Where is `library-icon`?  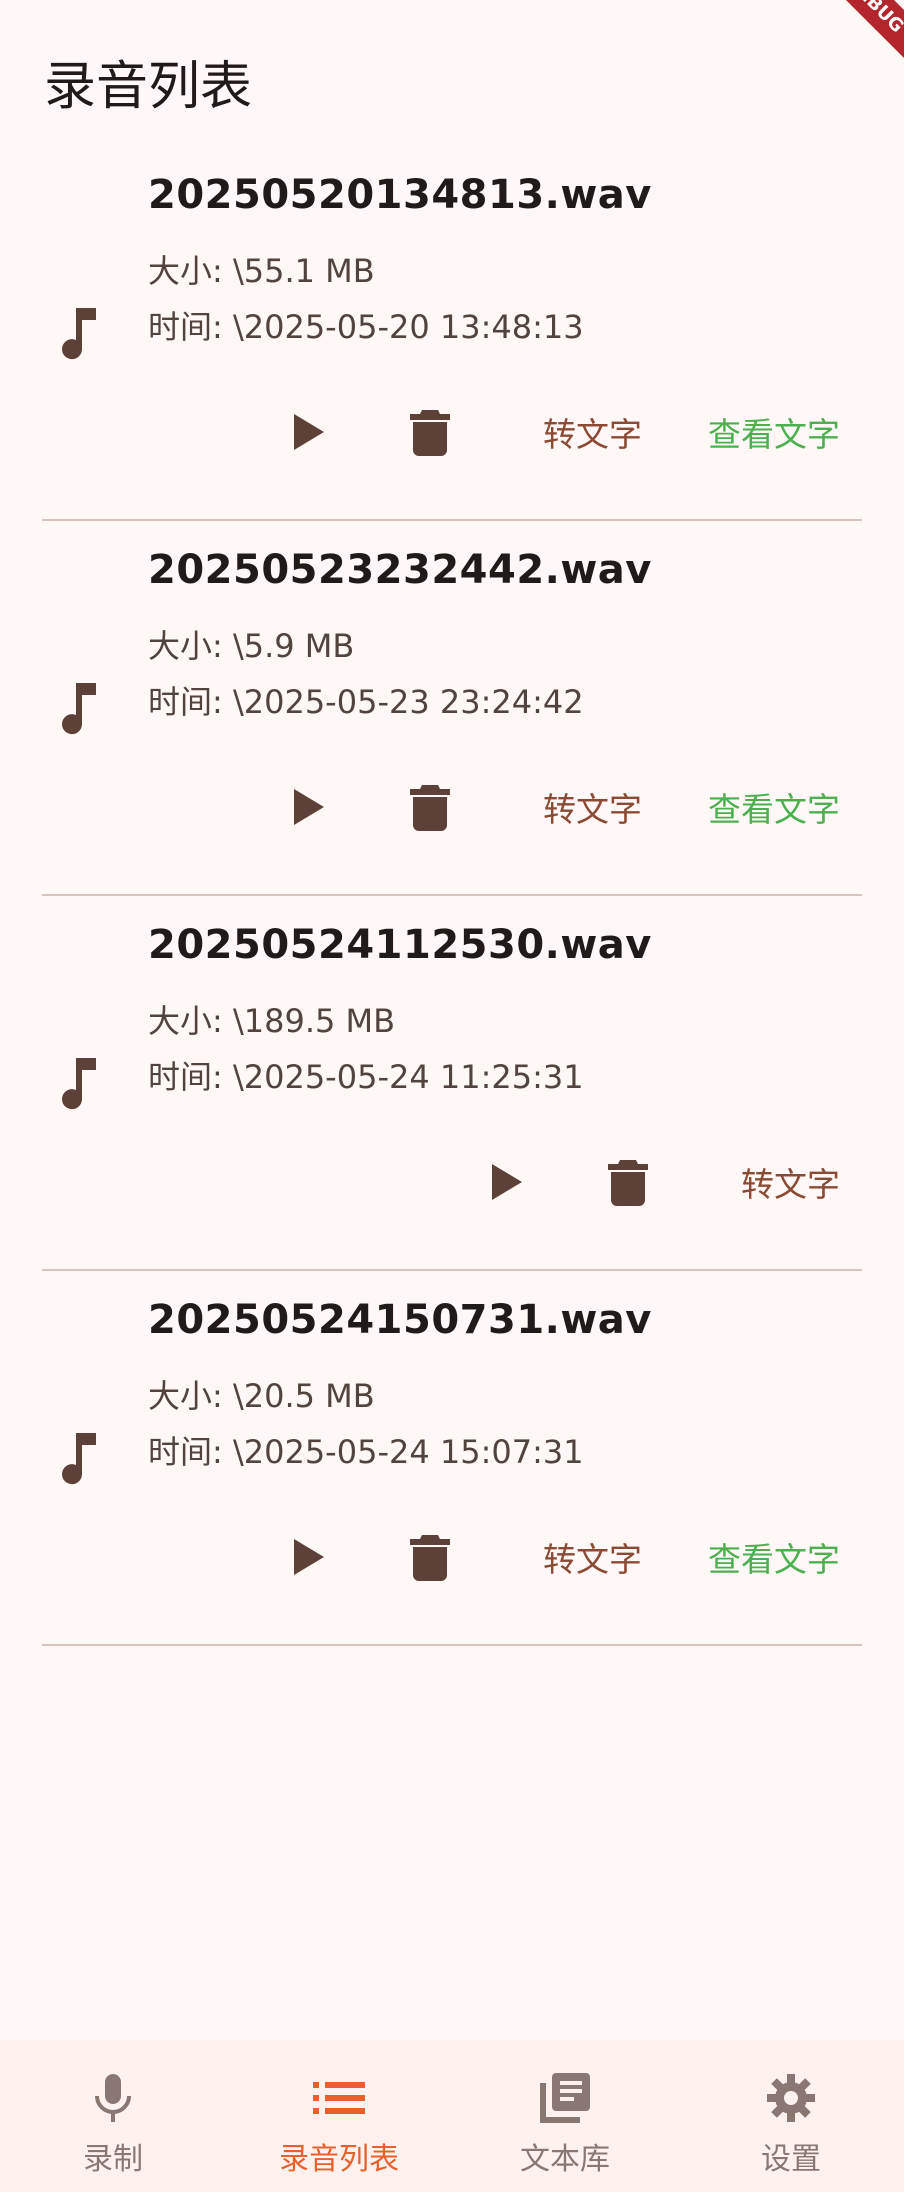 library-icon is located at coordinates (565, 2098).